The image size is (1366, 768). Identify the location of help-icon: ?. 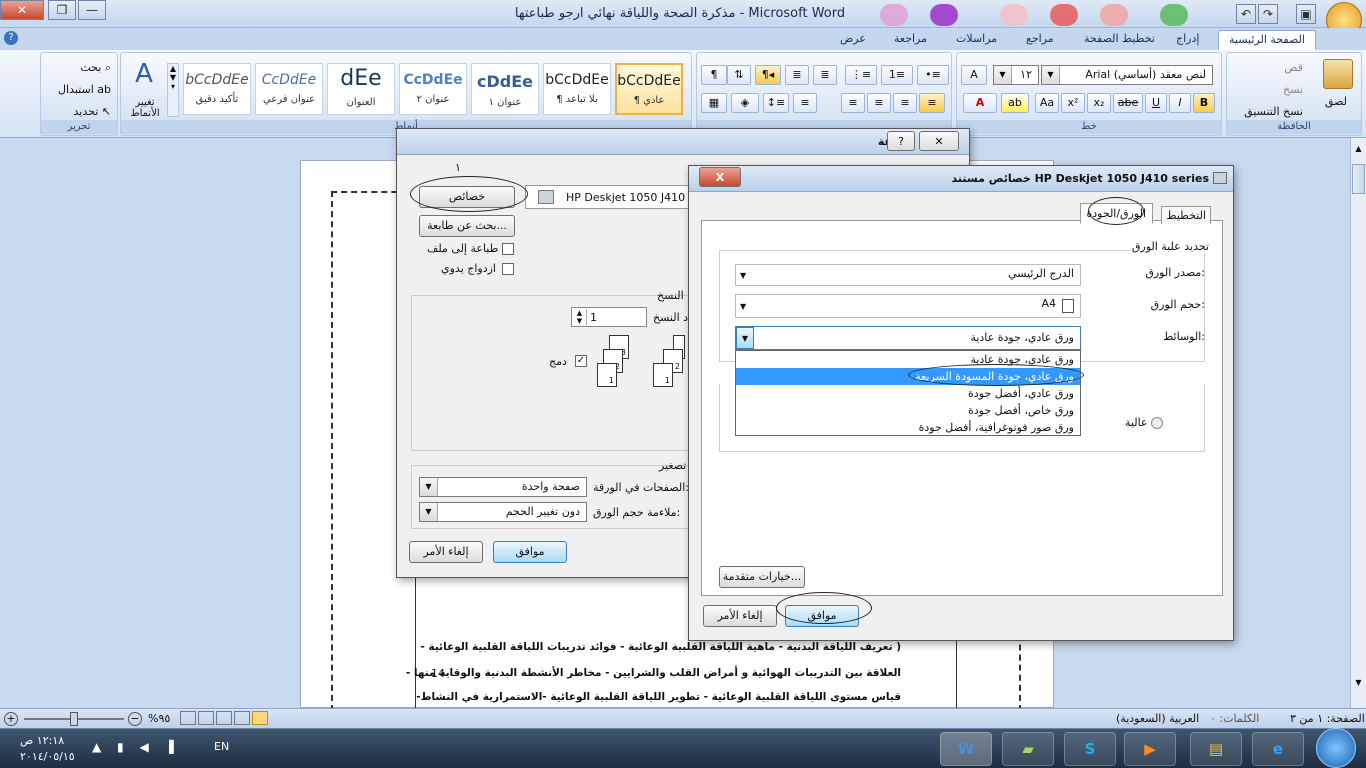
(11, 38).